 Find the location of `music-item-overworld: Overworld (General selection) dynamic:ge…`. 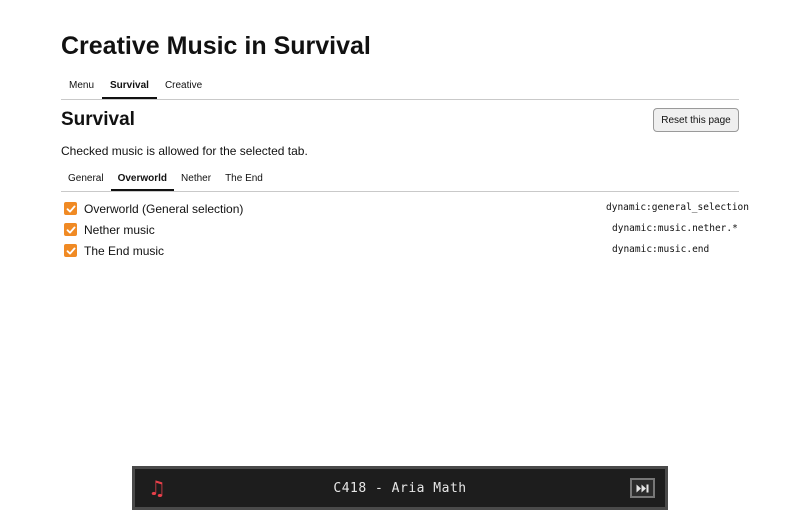

music-item-overworld: Overworld (General selection) dynamic:ge… is located at coordinates (405, 208).